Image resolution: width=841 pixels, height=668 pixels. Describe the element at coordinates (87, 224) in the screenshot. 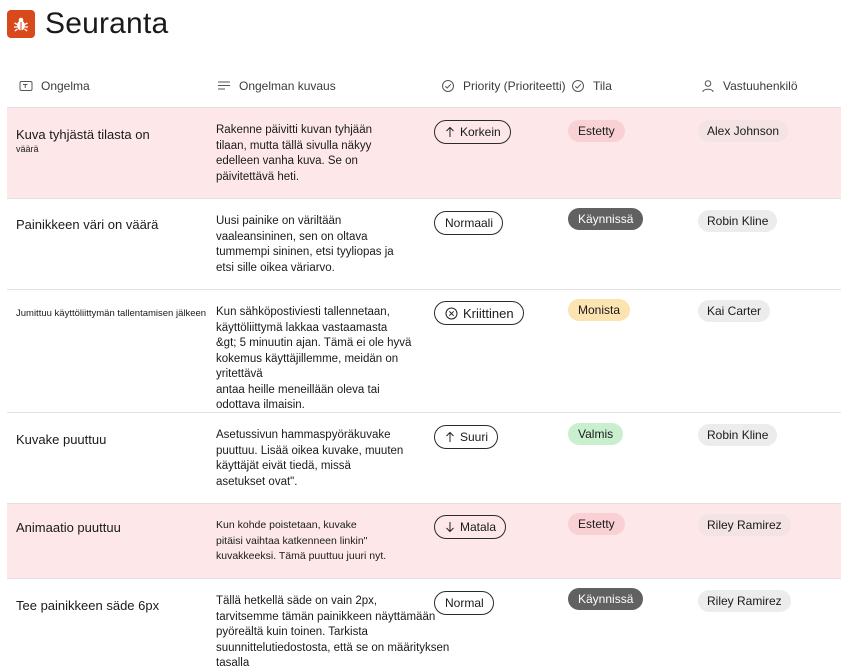

I see `issue-title: Painikkeen väri on väärä` at that location.